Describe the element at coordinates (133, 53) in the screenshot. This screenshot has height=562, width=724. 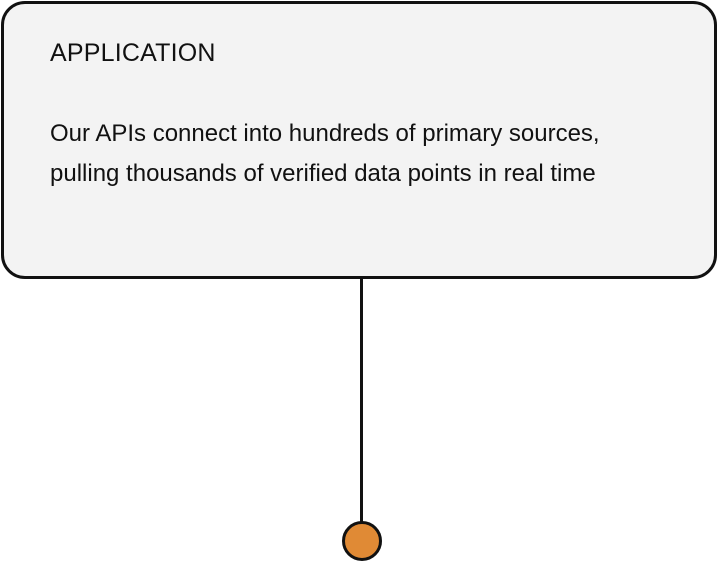
I see `card-title: APPLICATION` at that location.